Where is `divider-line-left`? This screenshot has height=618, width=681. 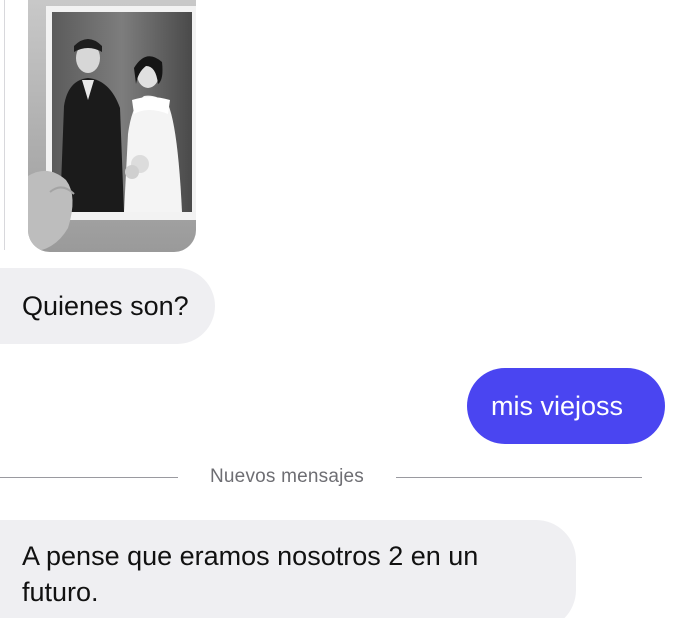 divider-line-left is located at coordinates (89, 477).